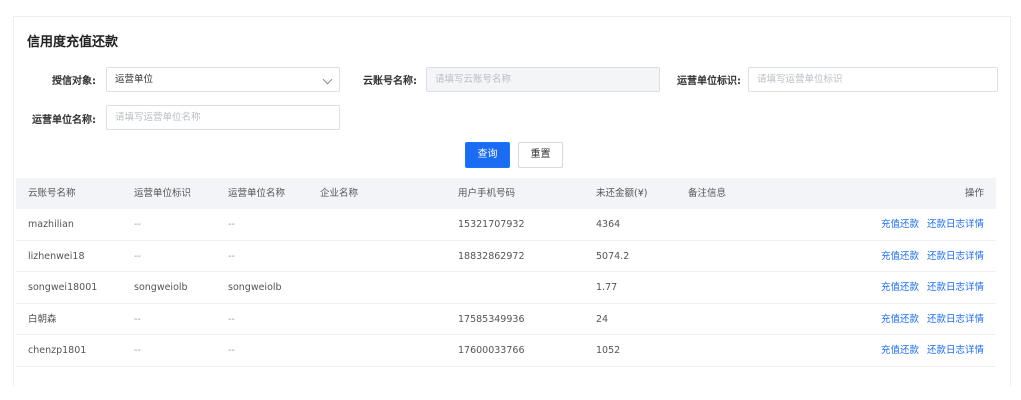 The width and height of the screenshot is (1021, 400). Describe the element at coordinates (158, 117) in the screenshot. I see `unit-name-placeholder: 请填写运营单位名称` at that location.